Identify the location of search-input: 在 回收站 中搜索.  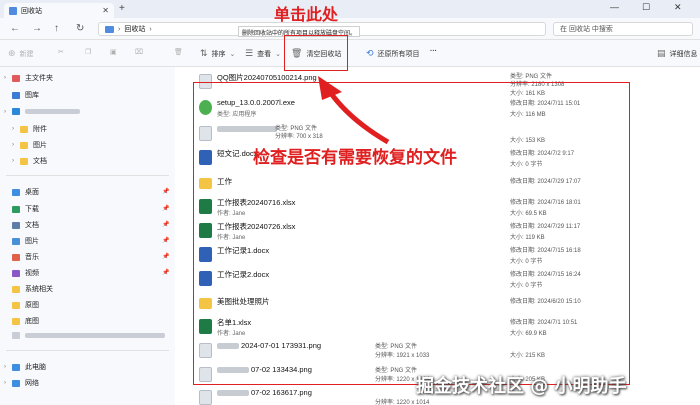
(623, 29).